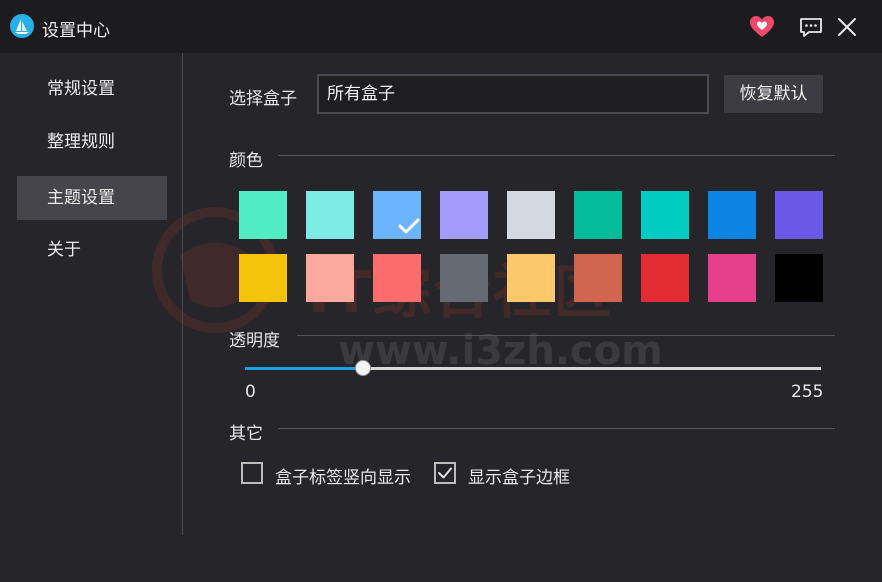 The width and height of the screenshot is (882, 582). I want to click on show-border-option: 显示盒子边框, so click(519, 475).